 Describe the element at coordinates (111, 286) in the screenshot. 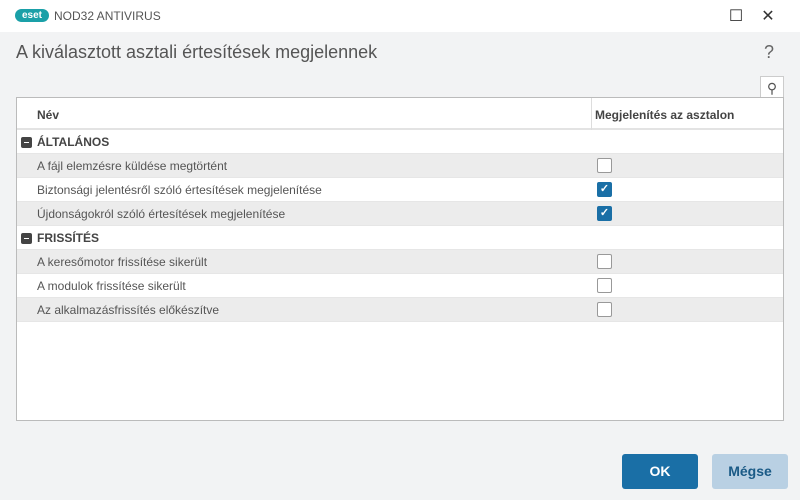

I see `row-label: A modulok frissítése sikerült` at that location.